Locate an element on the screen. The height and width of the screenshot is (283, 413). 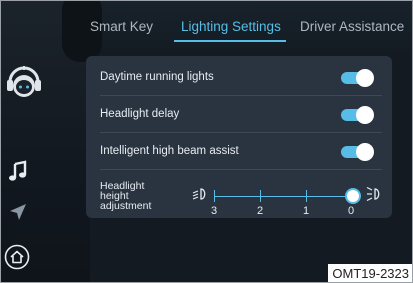
active-tab-underline is located at coordinates (230, 41).